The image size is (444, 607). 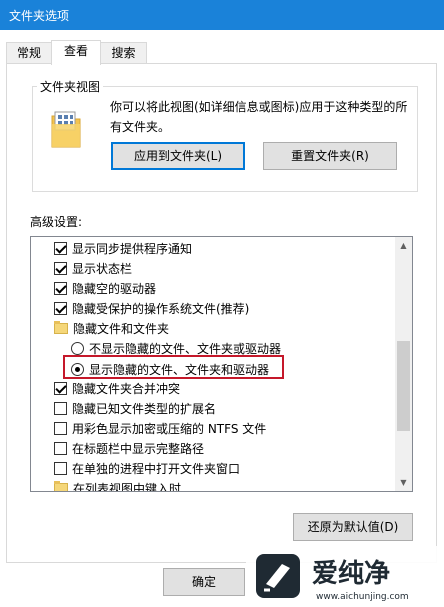 What do you see at coordinates (204, 582) in the screenshot?
I see `ok-button: 确定` at bounding box center [204, 582].